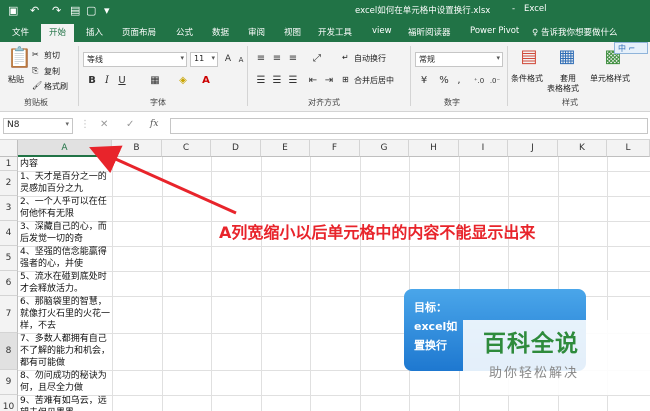  I want to click on watermark: 百科全说 助你轻松解决, so click(556, 357).